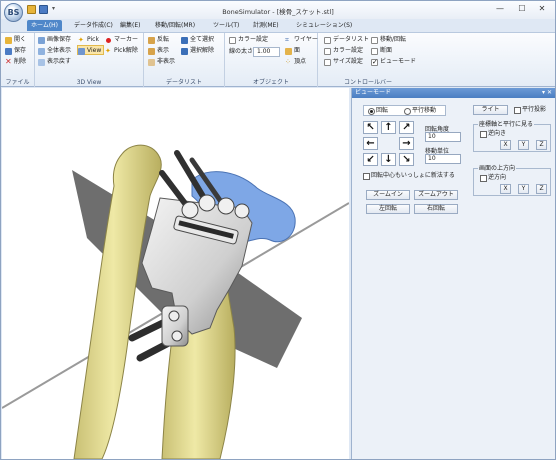 The height and width of the screenshot is (460, 556). What do you see at coordinates (541, 145) in the screenshot?
I see `axis-z-button: Z` at bounding box center [541, 145].